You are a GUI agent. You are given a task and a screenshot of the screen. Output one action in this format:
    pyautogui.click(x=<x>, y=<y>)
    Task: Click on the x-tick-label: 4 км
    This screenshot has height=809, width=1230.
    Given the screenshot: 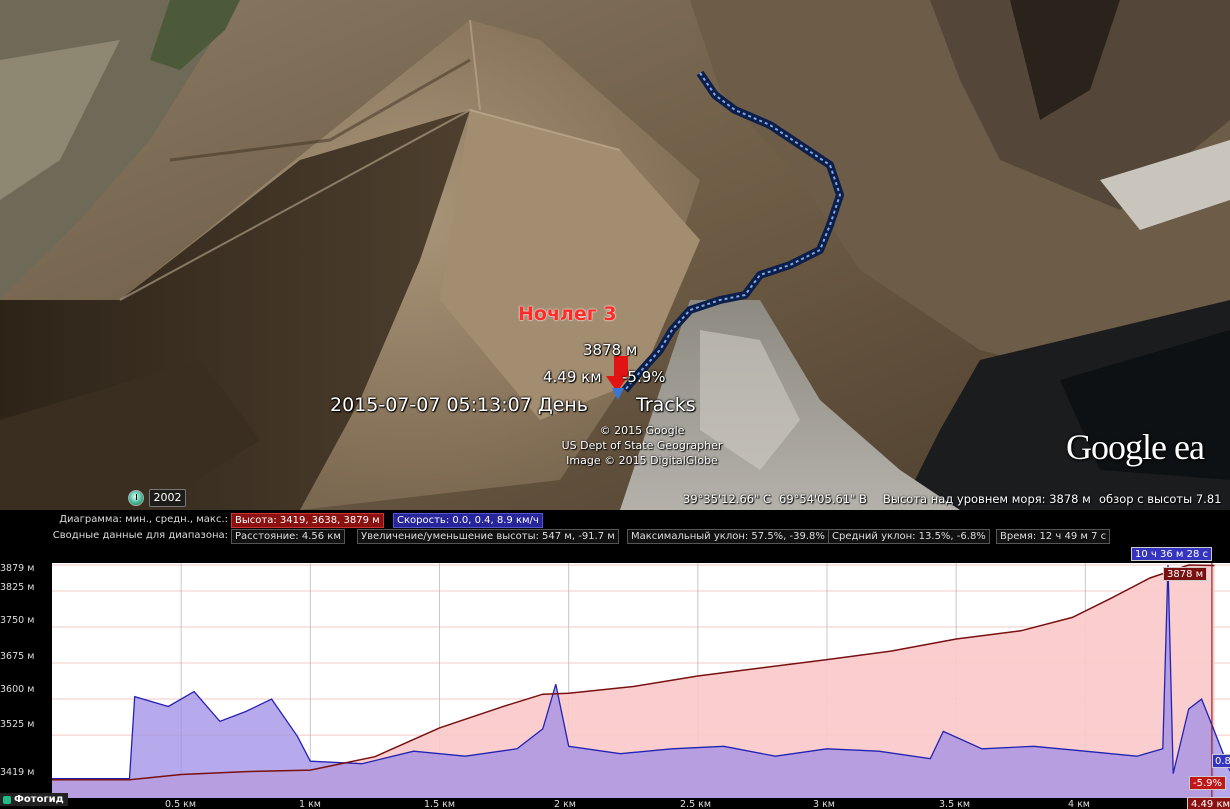 What is the action you would take?
    pyautogui.click(x=1079, y=804)
    